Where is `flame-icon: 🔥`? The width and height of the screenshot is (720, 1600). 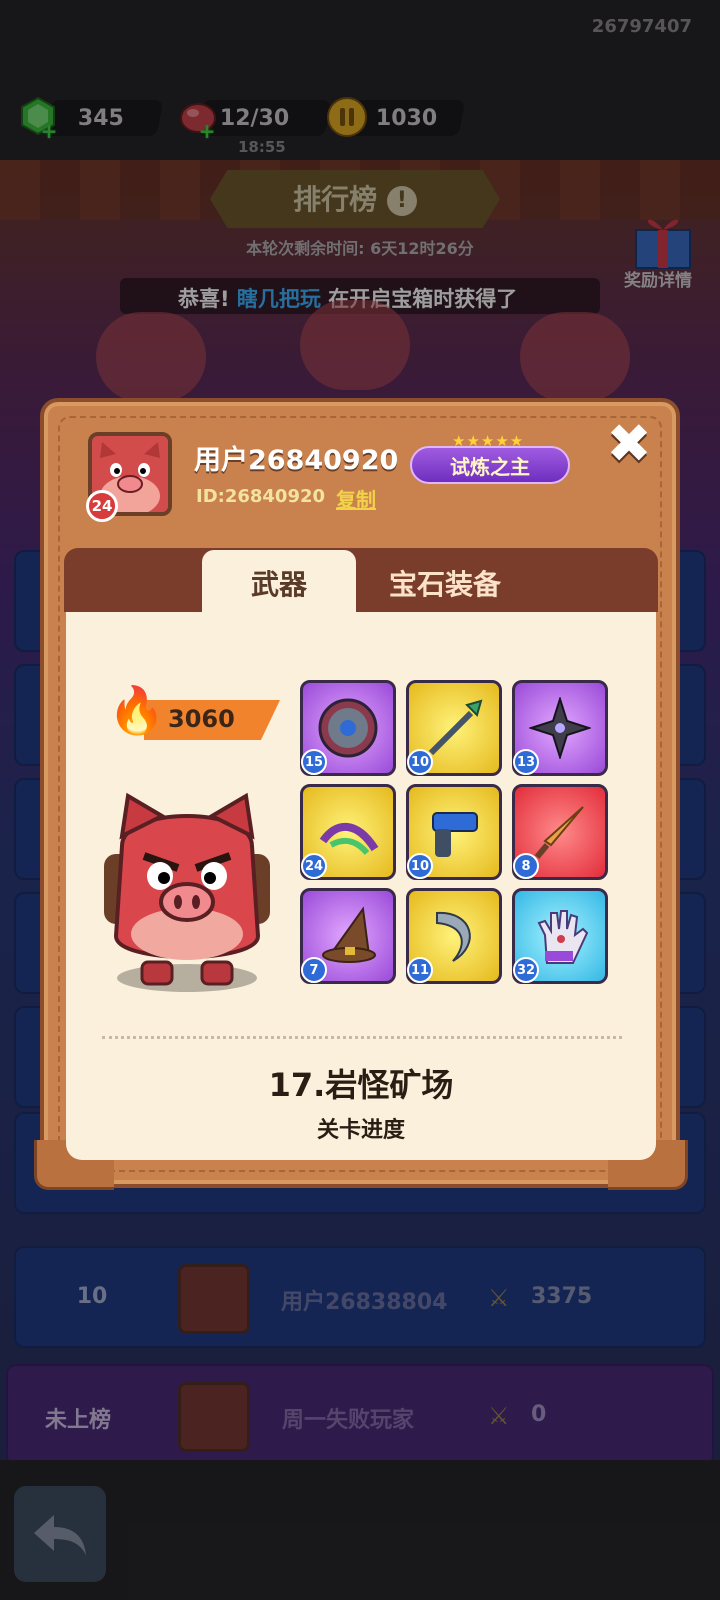 flame-icon: 🔥 is located at coordinates (137, 710).